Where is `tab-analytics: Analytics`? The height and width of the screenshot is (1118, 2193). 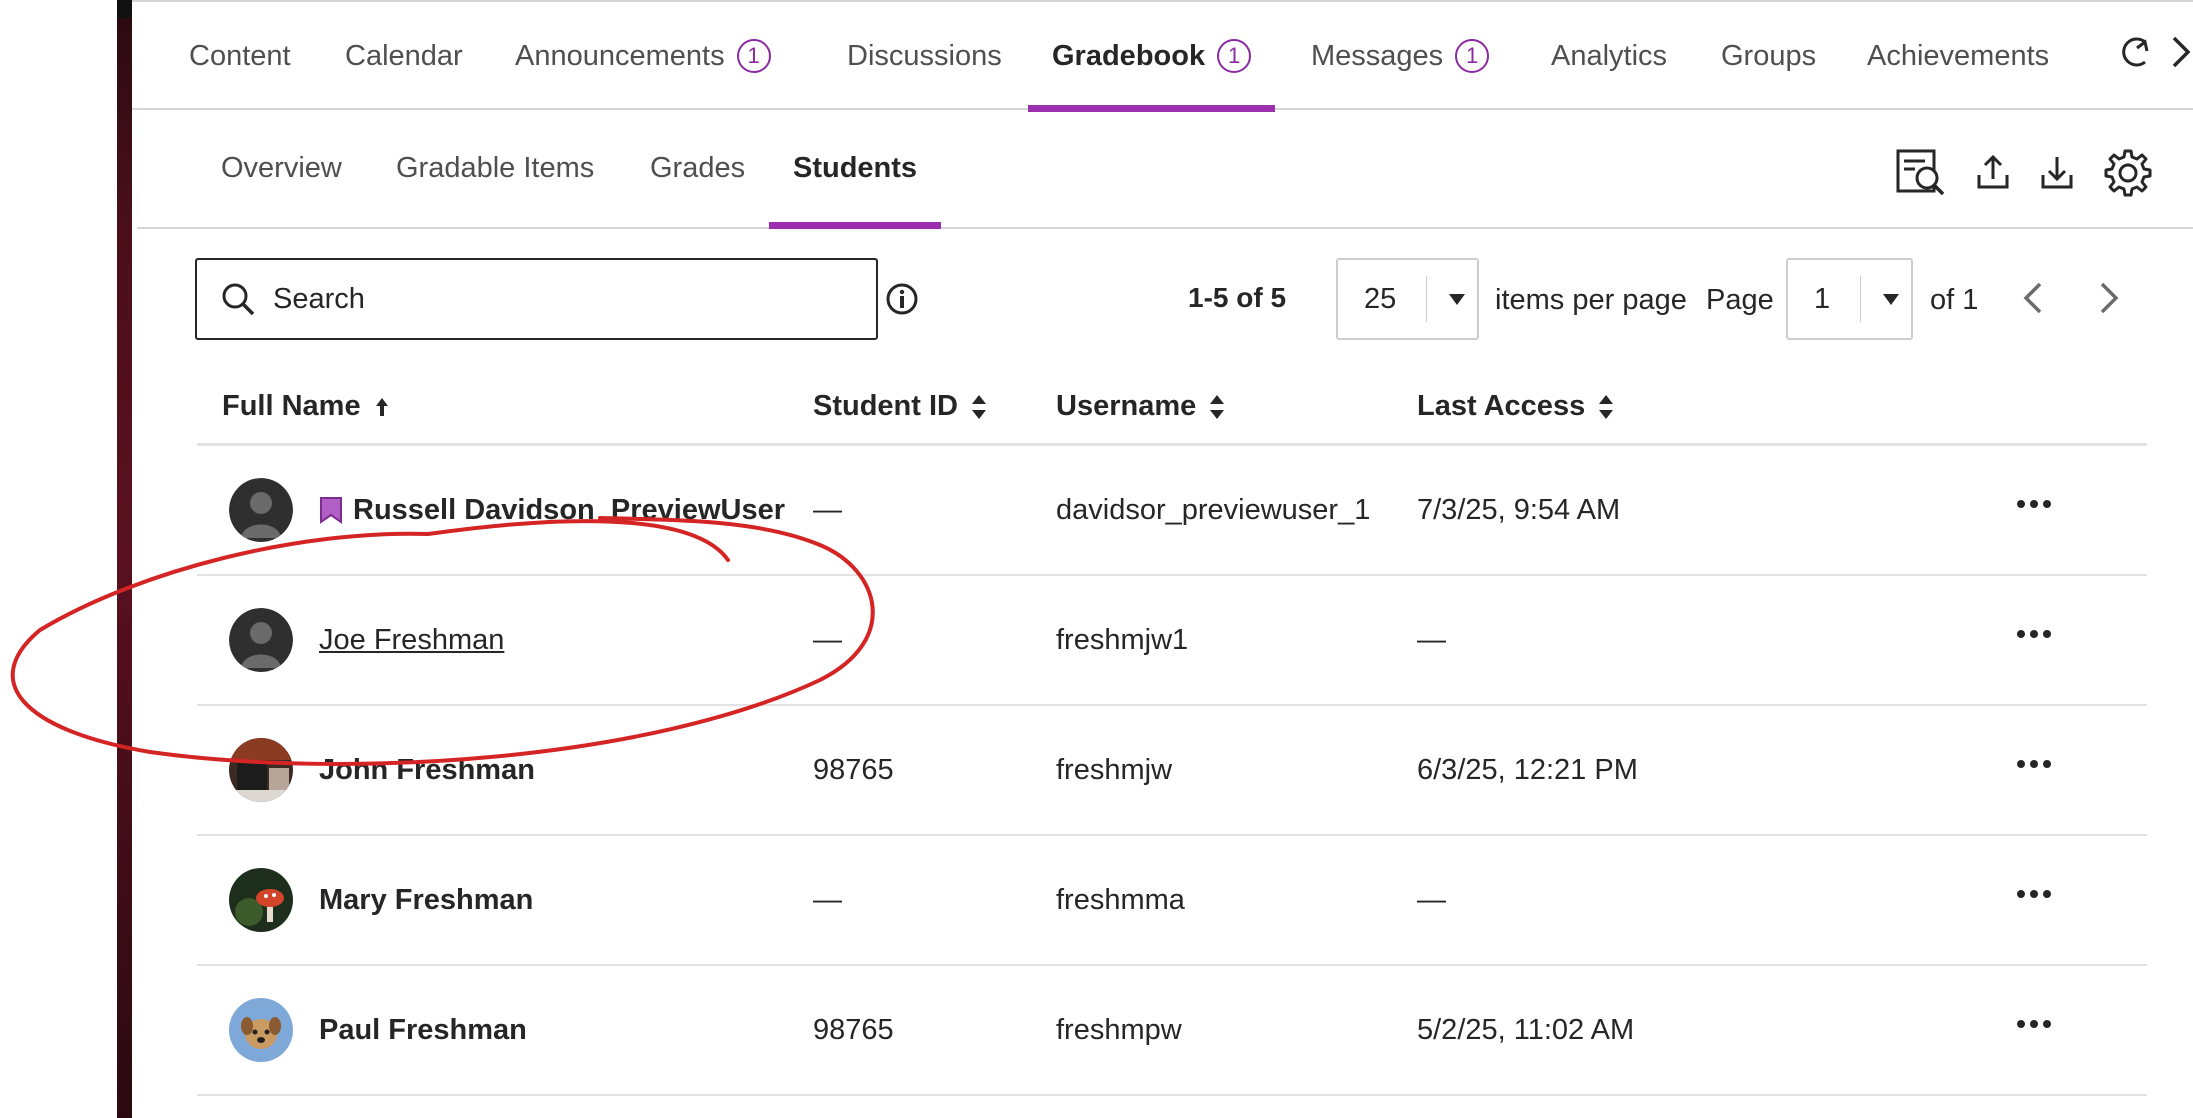
tab-analytics: Analytics is located at coordinates (1609, 56).